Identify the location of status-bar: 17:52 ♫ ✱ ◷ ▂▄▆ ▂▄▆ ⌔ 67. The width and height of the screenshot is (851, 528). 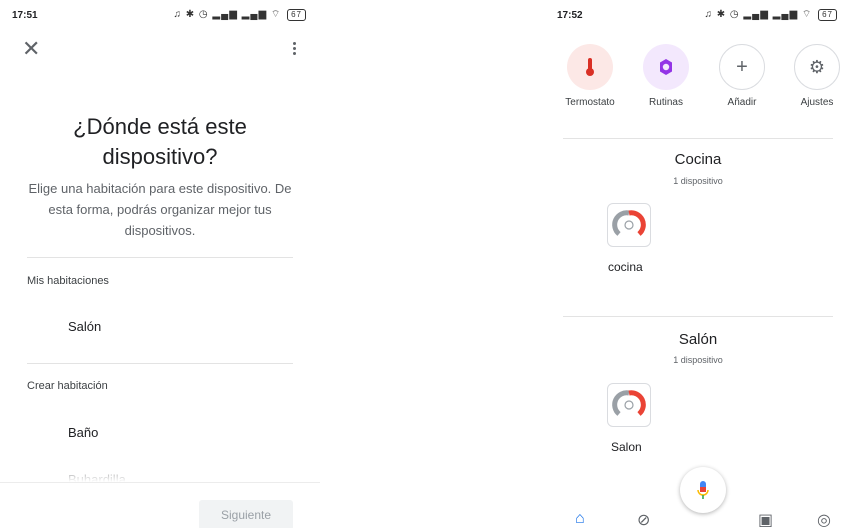
(698, 16).